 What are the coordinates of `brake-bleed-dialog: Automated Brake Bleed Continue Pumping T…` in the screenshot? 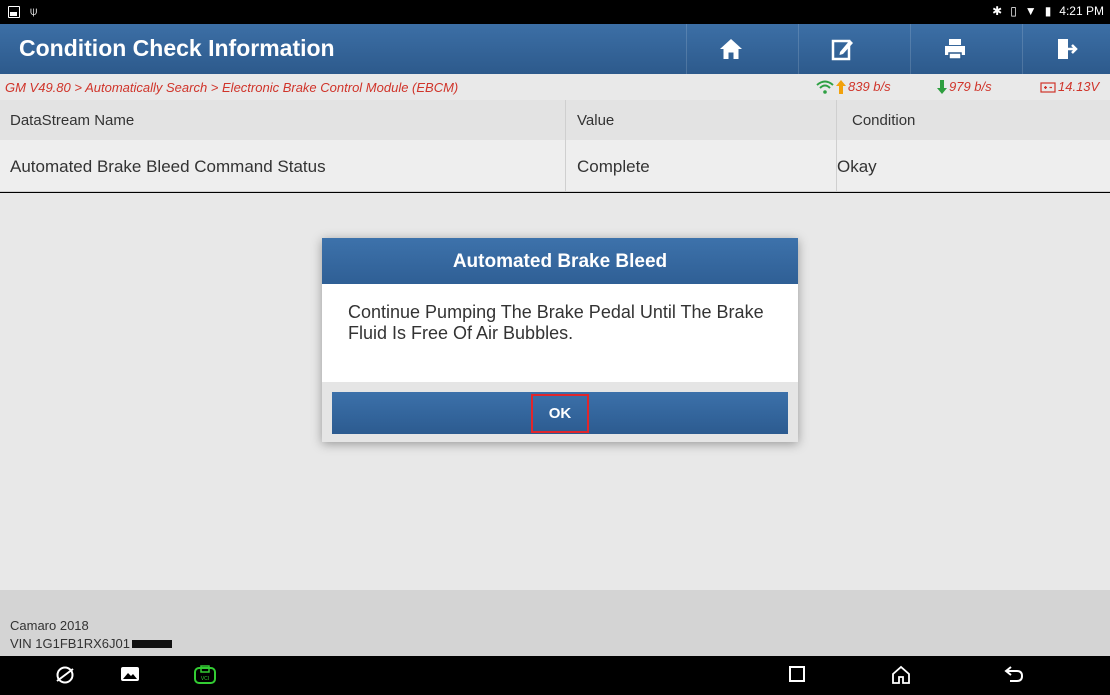 It's located at (560, 340).